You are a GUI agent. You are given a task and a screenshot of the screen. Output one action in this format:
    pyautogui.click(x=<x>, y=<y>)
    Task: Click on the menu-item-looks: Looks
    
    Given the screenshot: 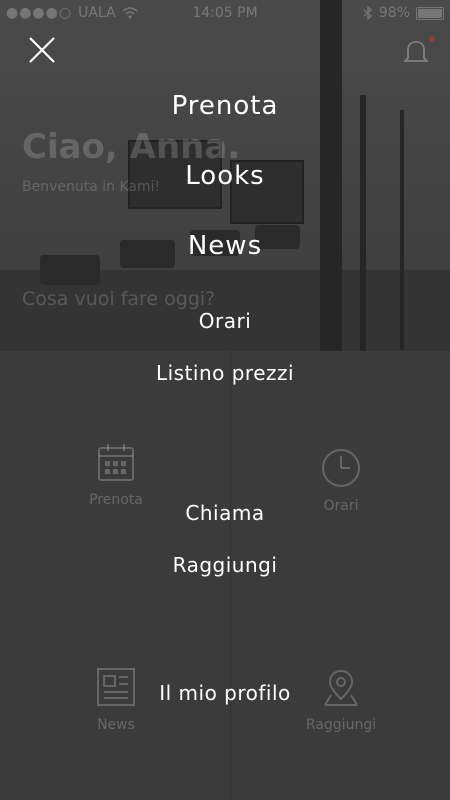 What is the action you would take?
    pyautogui.click(x=225, y=176)
    